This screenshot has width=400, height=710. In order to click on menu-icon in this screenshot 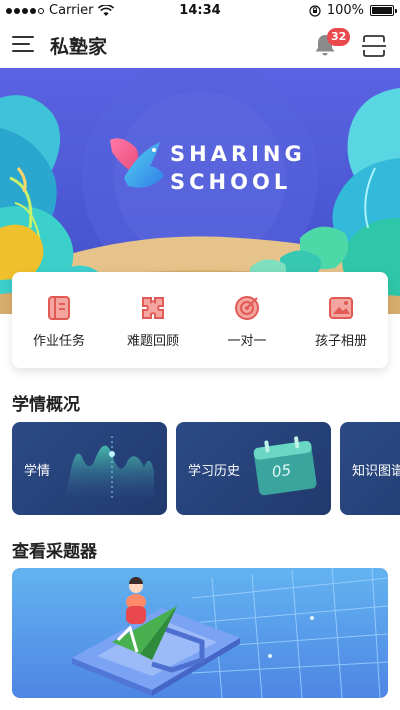, I will do `click(23, 44)`.